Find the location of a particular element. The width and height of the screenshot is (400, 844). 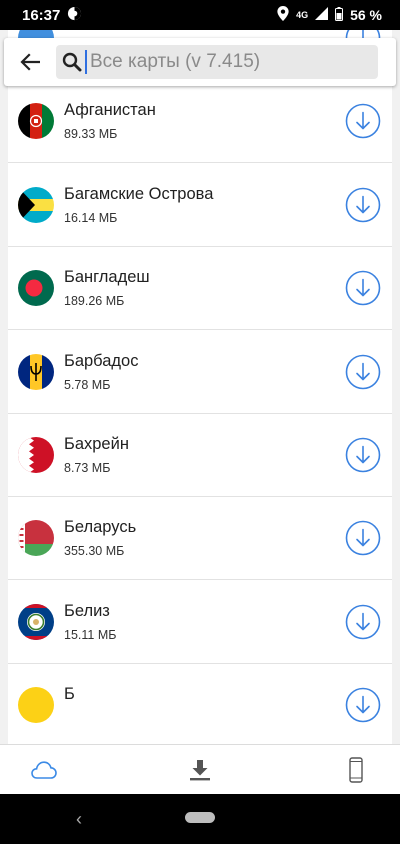

app-notification-icon is located at coordinates (74, 15).